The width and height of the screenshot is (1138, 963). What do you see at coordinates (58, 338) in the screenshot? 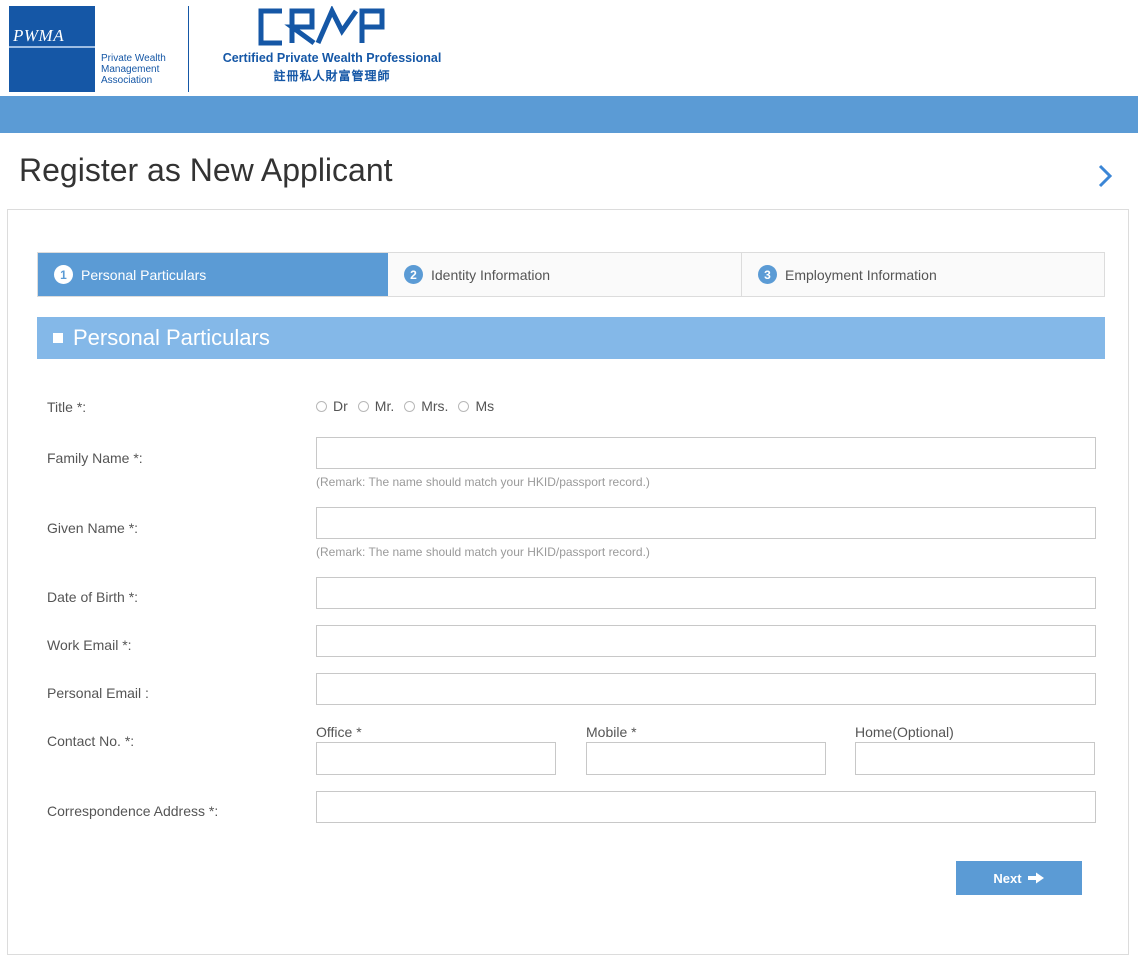
I see `square-bullet-icon` at bounding box center [58, 338].